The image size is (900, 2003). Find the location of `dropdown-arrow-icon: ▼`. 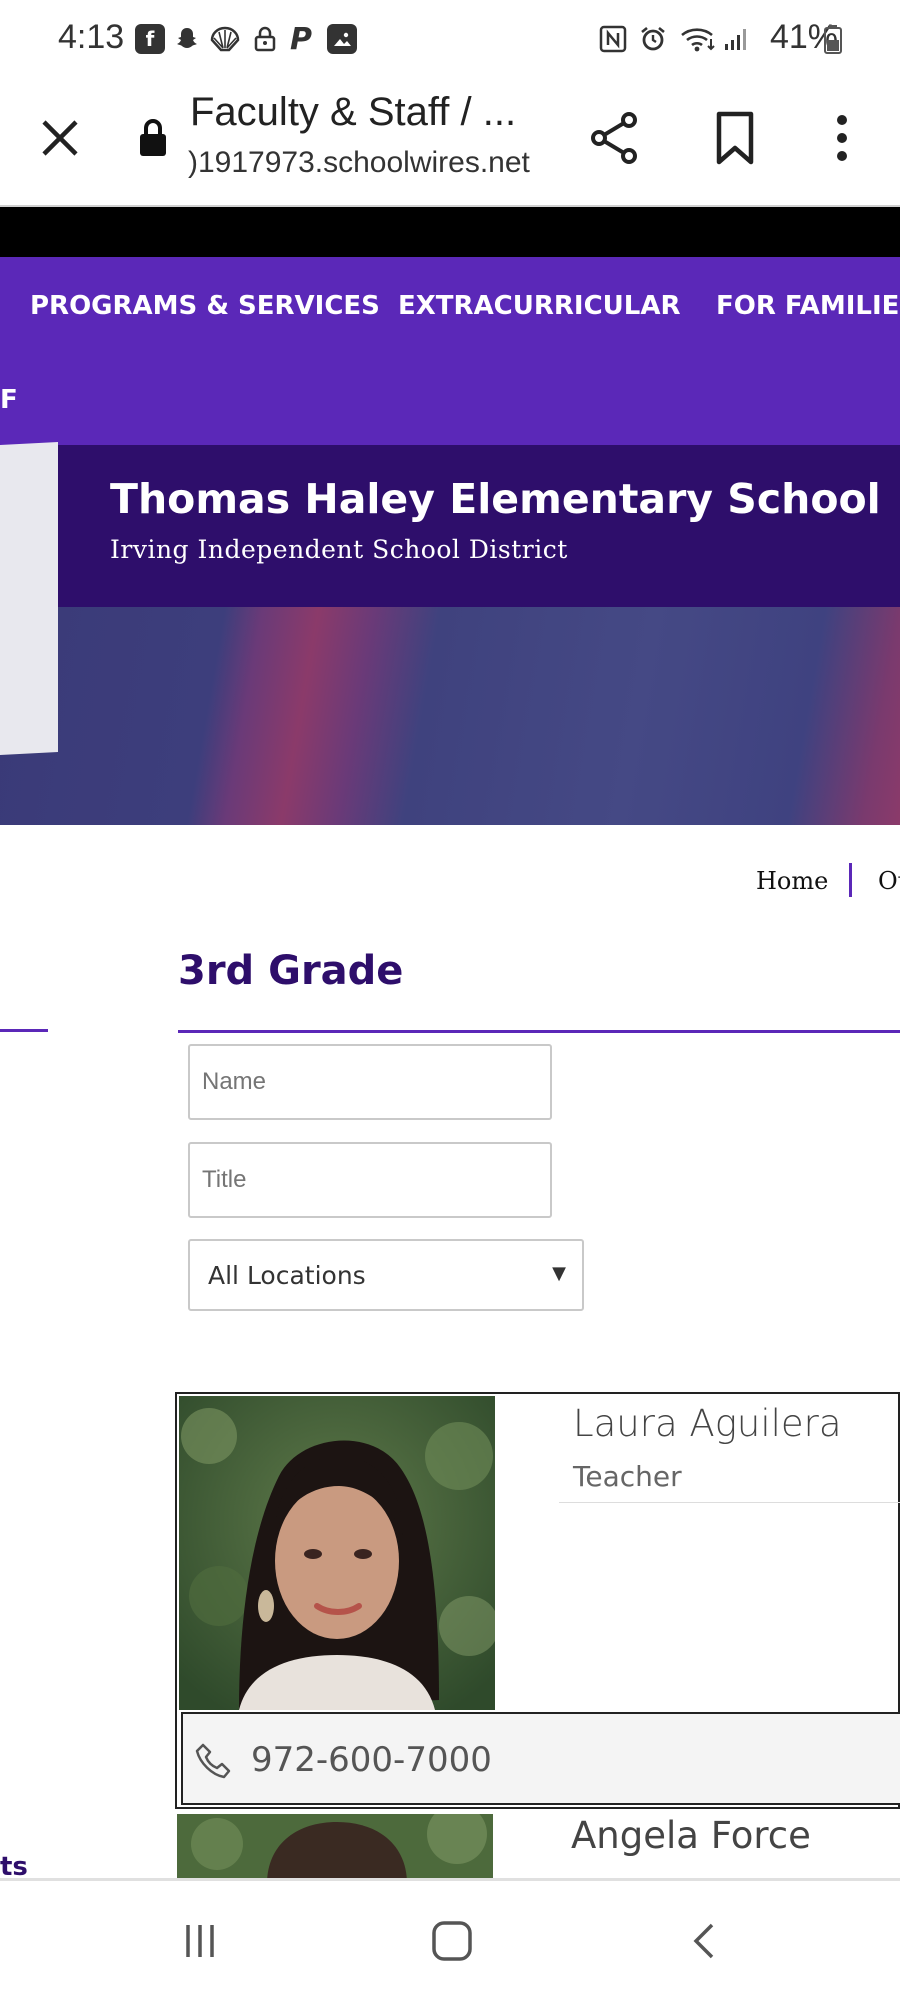

dropdown-arrow-icon: ▼ is located at coordinates (559, 1273).